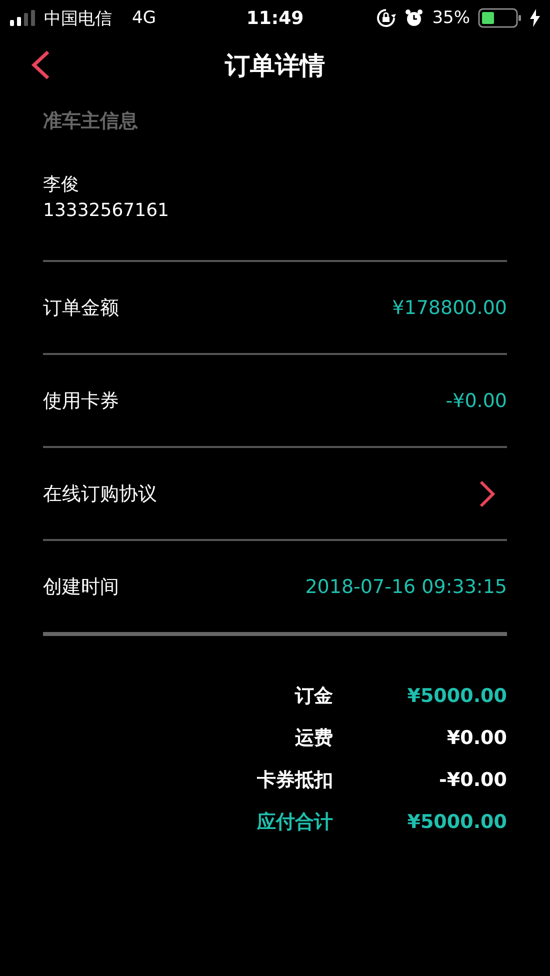 This screenshot has width=550, height=976. What do you see at coordinates (275, 18) in the screenshot?
I see `clock-time: 11:49` at bounding box center [275, 18].